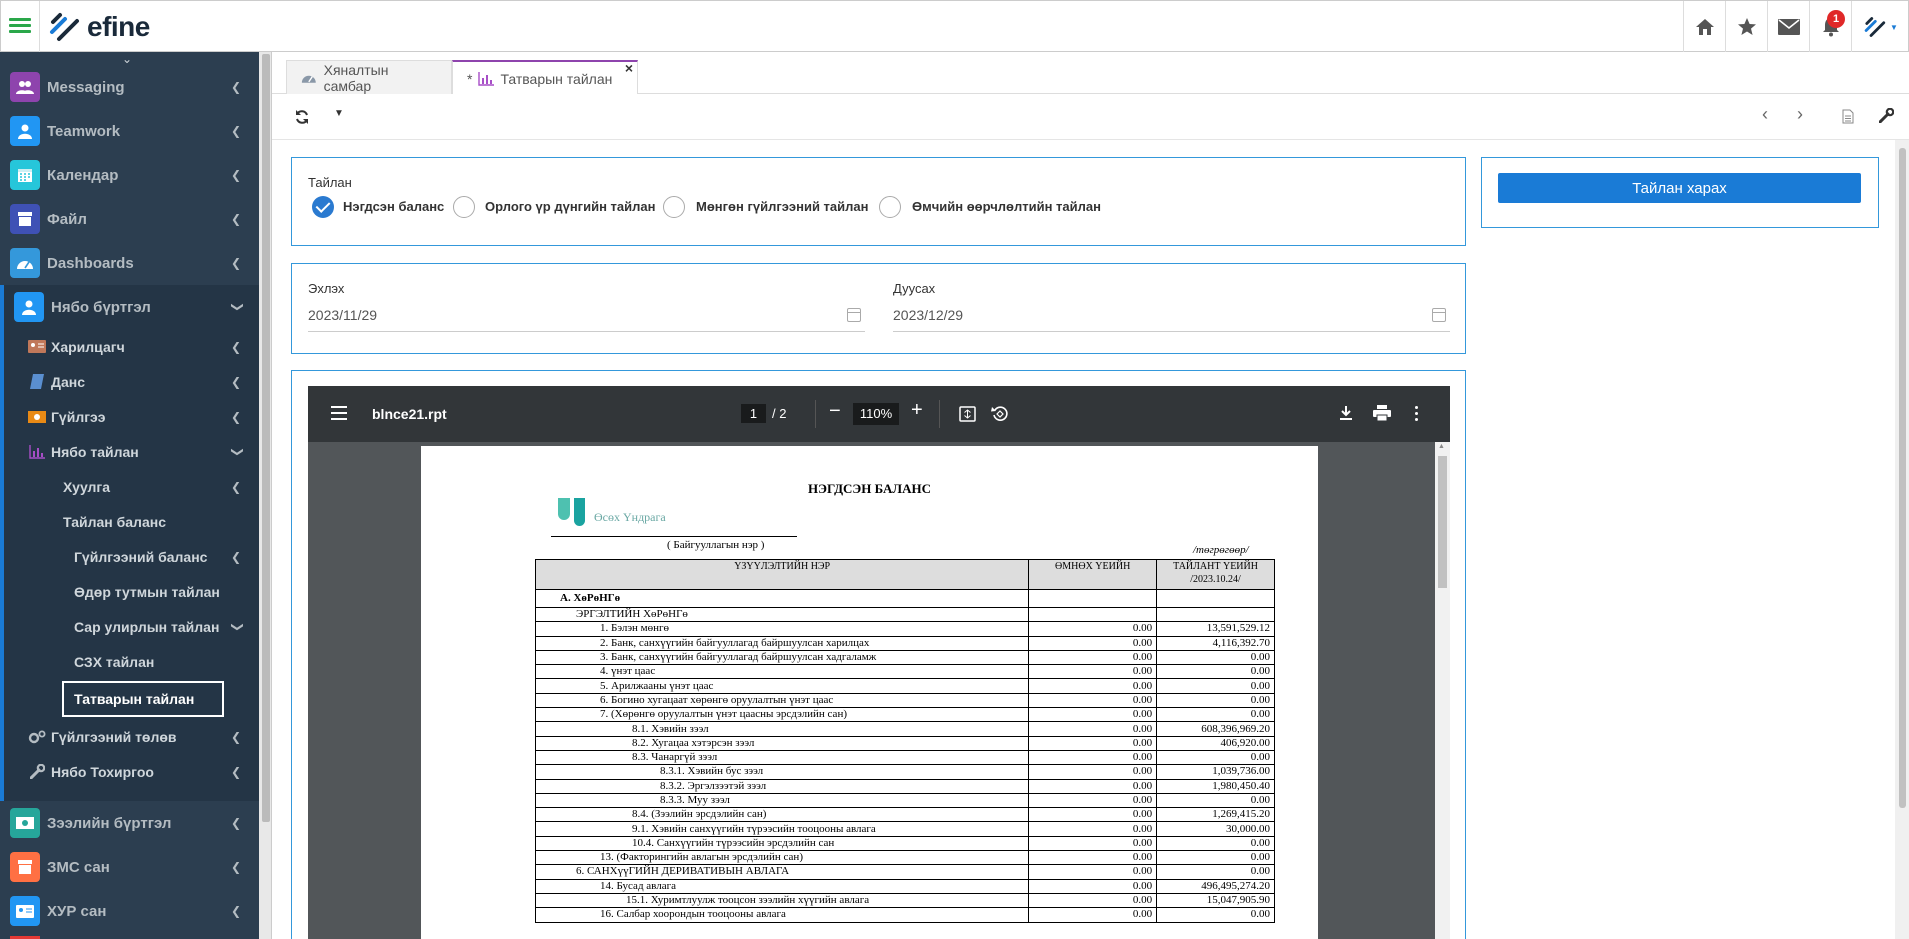  What do you see at coordinates (1346, 413) in the screenshot?
I see `download-icon` at bounding box center [1346, 413].